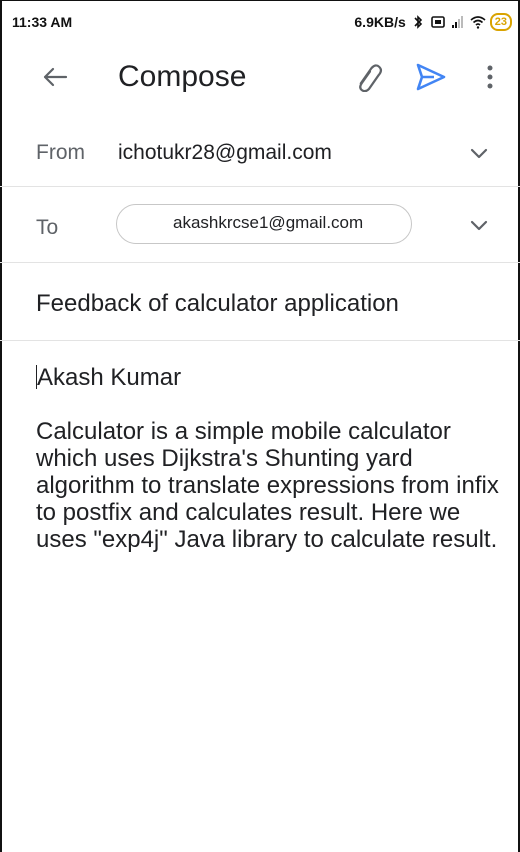 The width and height of the screenshot is (520, 852). Describe the element at coordinates (60, 152) in the screenshot. I see `from-label: From` at that location.